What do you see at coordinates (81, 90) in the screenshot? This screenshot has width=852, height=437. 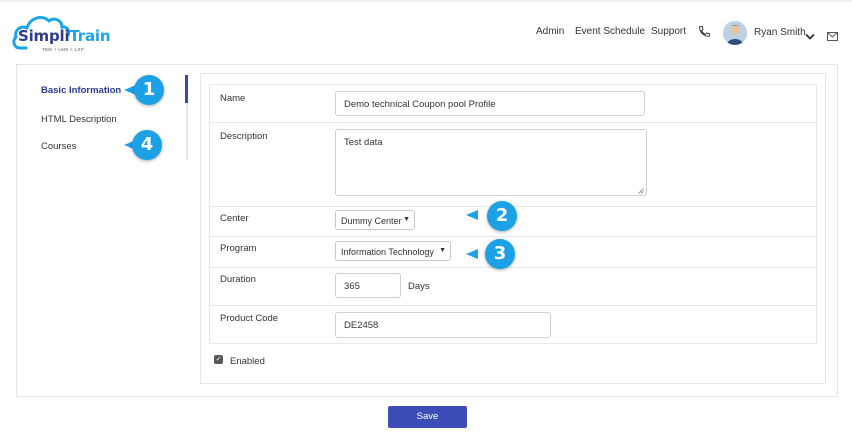 I see `sidebar-item-basic-information: Basic Information` at bounding box center [81, 90].